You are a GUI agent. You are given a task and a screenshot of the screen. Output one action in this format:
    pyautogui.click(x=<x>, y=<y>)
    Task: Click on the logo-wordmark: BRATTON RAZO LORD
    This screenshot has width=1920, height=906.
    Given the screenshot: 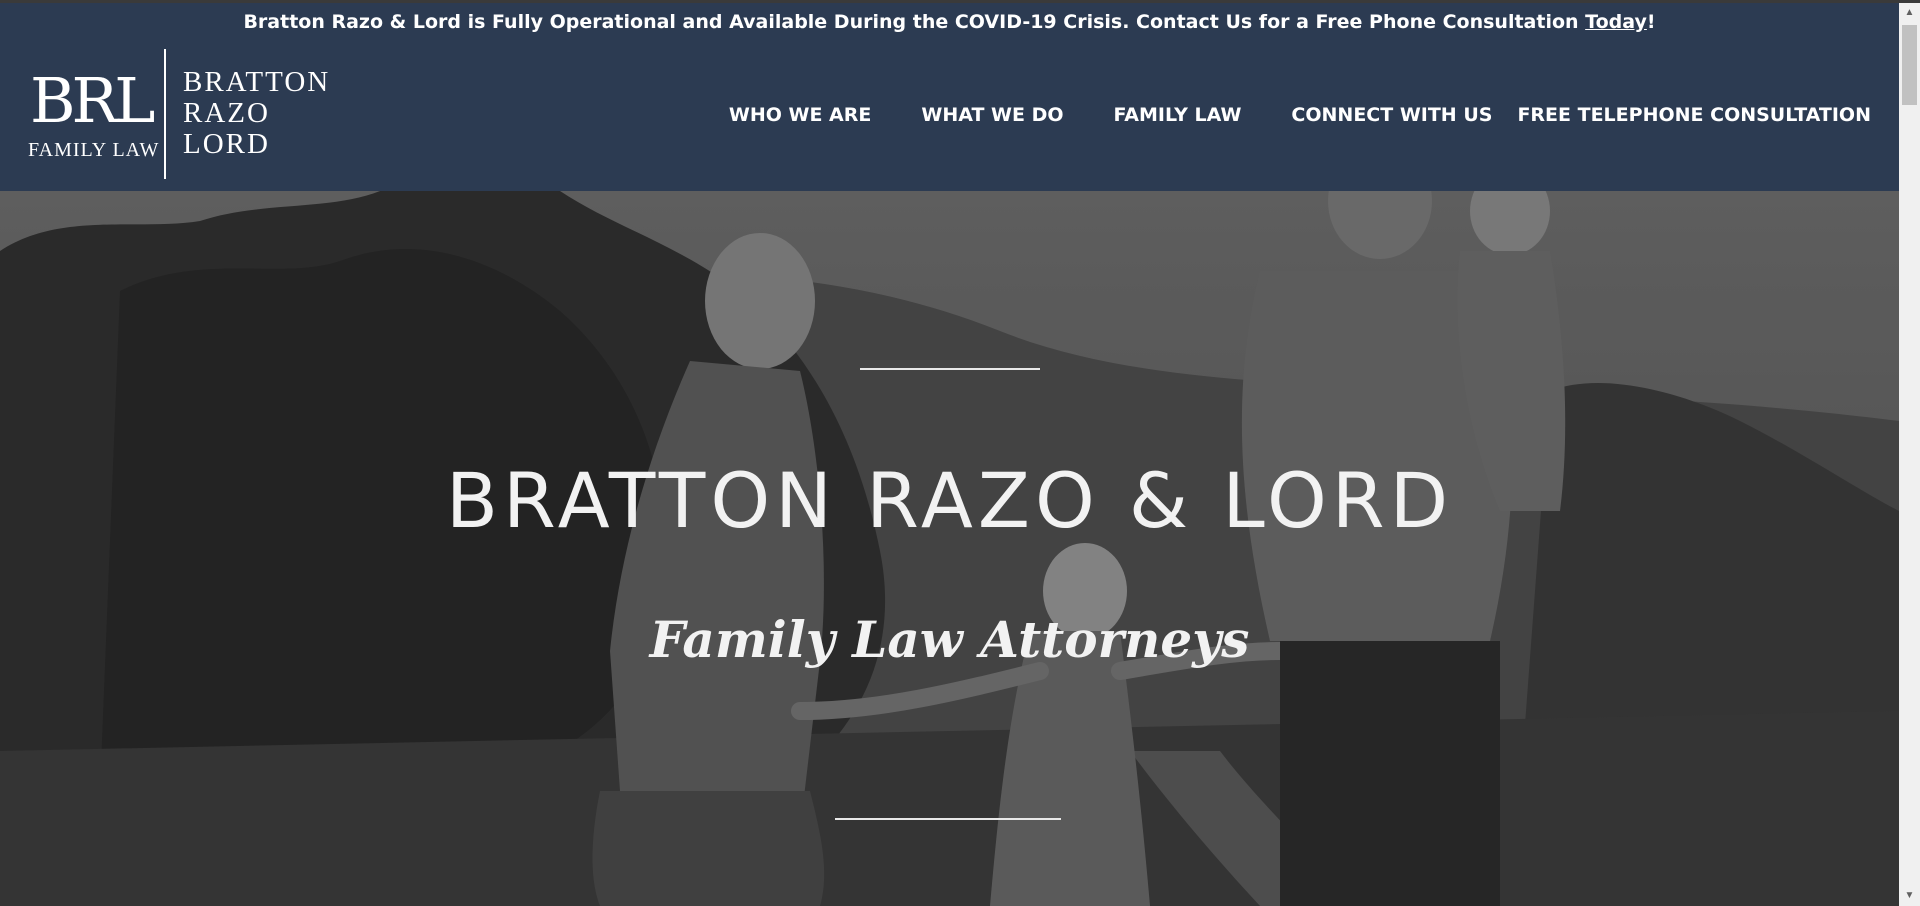 What is the action you would take?
    pyautogui.click(x=256, y=113)
    